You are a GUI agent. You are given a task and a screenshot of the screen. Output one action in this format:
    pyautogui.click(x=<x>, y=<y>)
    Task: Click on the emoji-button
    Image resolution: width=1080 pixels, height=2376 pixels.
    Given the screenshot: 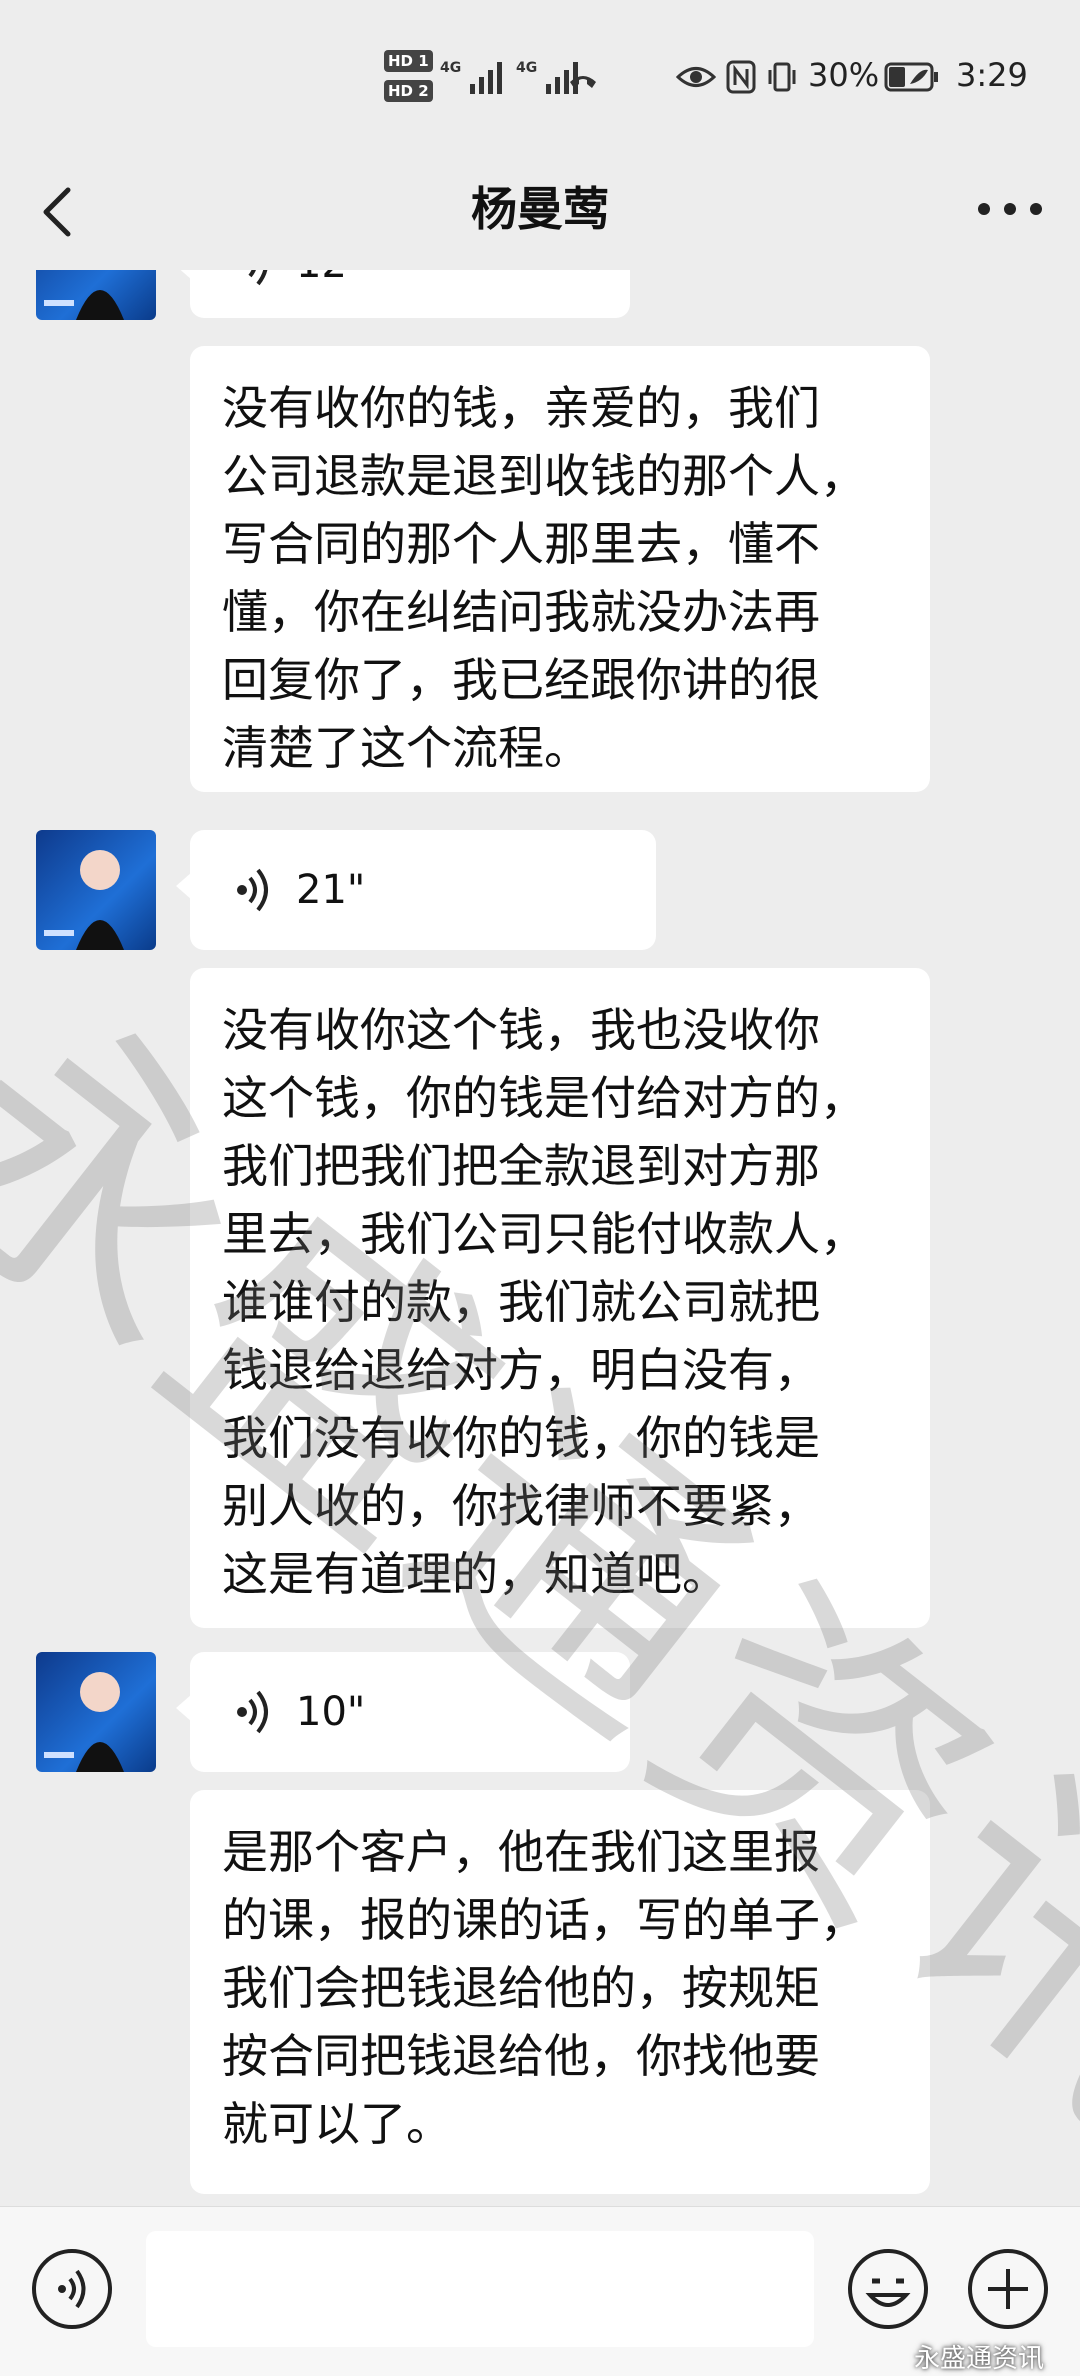 What is the action you would take?
    pyautogui.click(x=888, y=2289)
    